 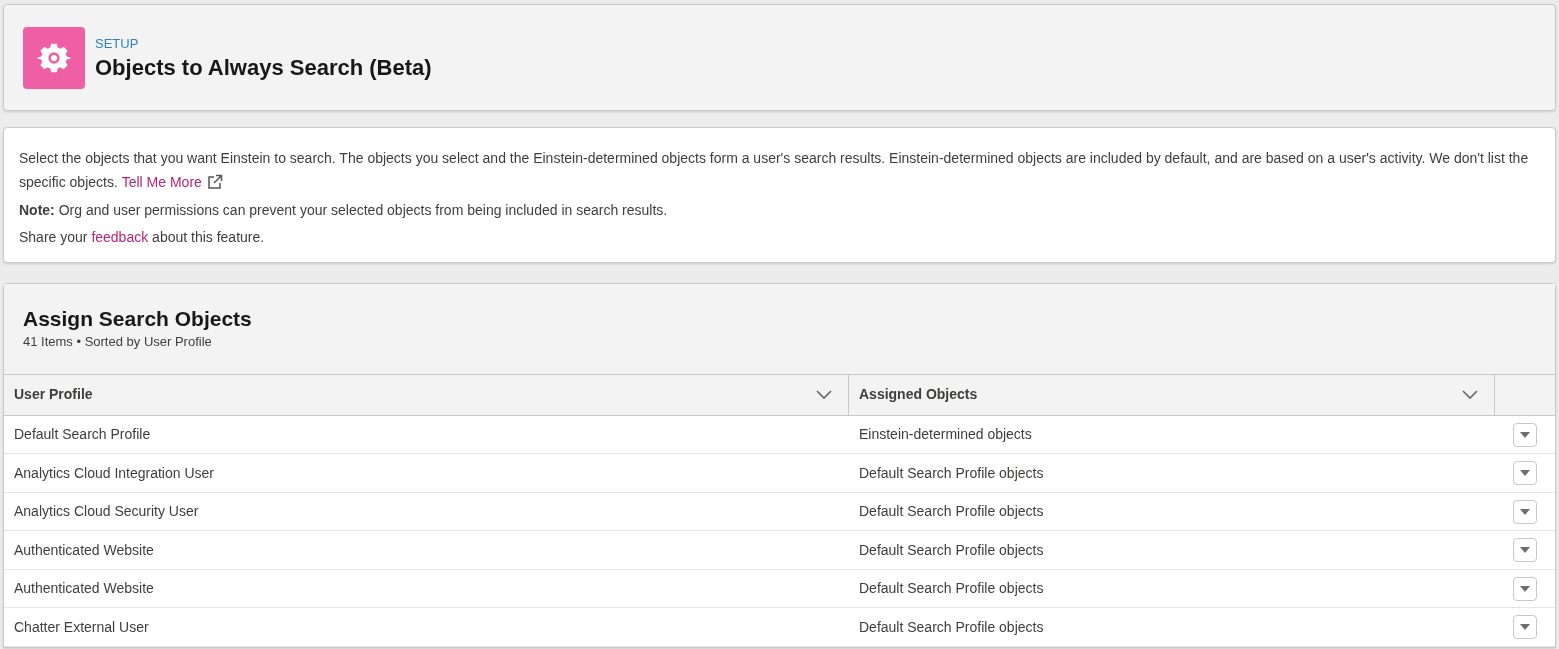 What do you see at coordinates (945, 434) in the screenshot?
I see `table-cell-text: Einstein-determined objects` at bounding box center [945, 434].